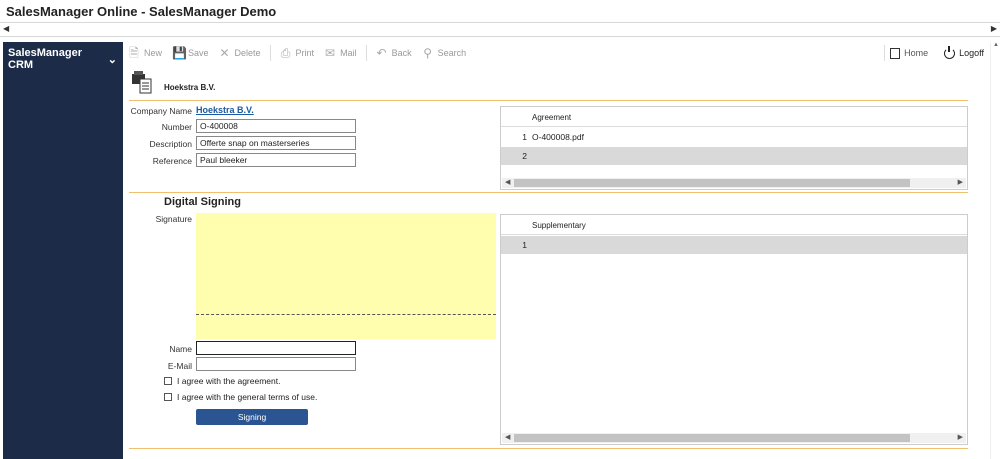 The image size is (1000, 459). Describe the element at coordinates (180, 349) in the screenshot. I see `name-label: Name` at that location.